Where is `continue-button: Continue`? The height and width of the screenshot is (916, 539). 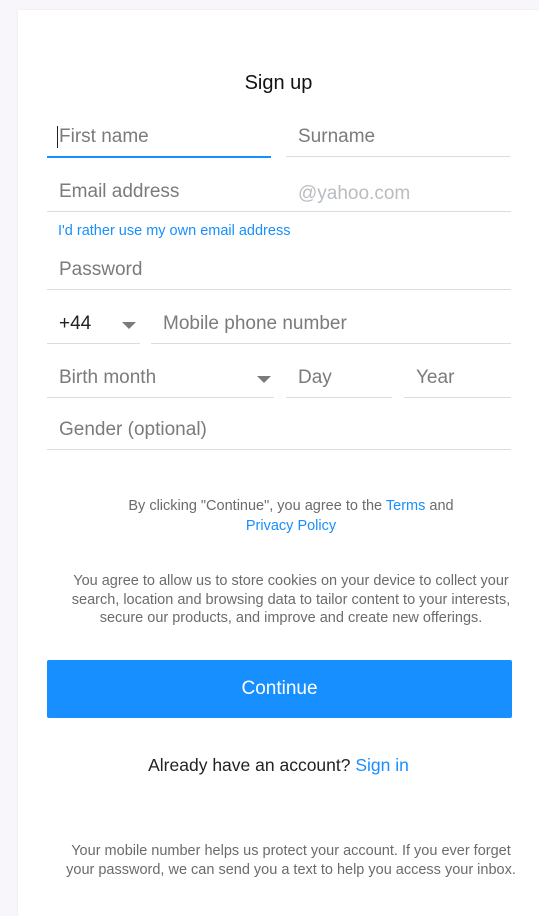 continue-button: Continue is located at coordinates (279, 689).